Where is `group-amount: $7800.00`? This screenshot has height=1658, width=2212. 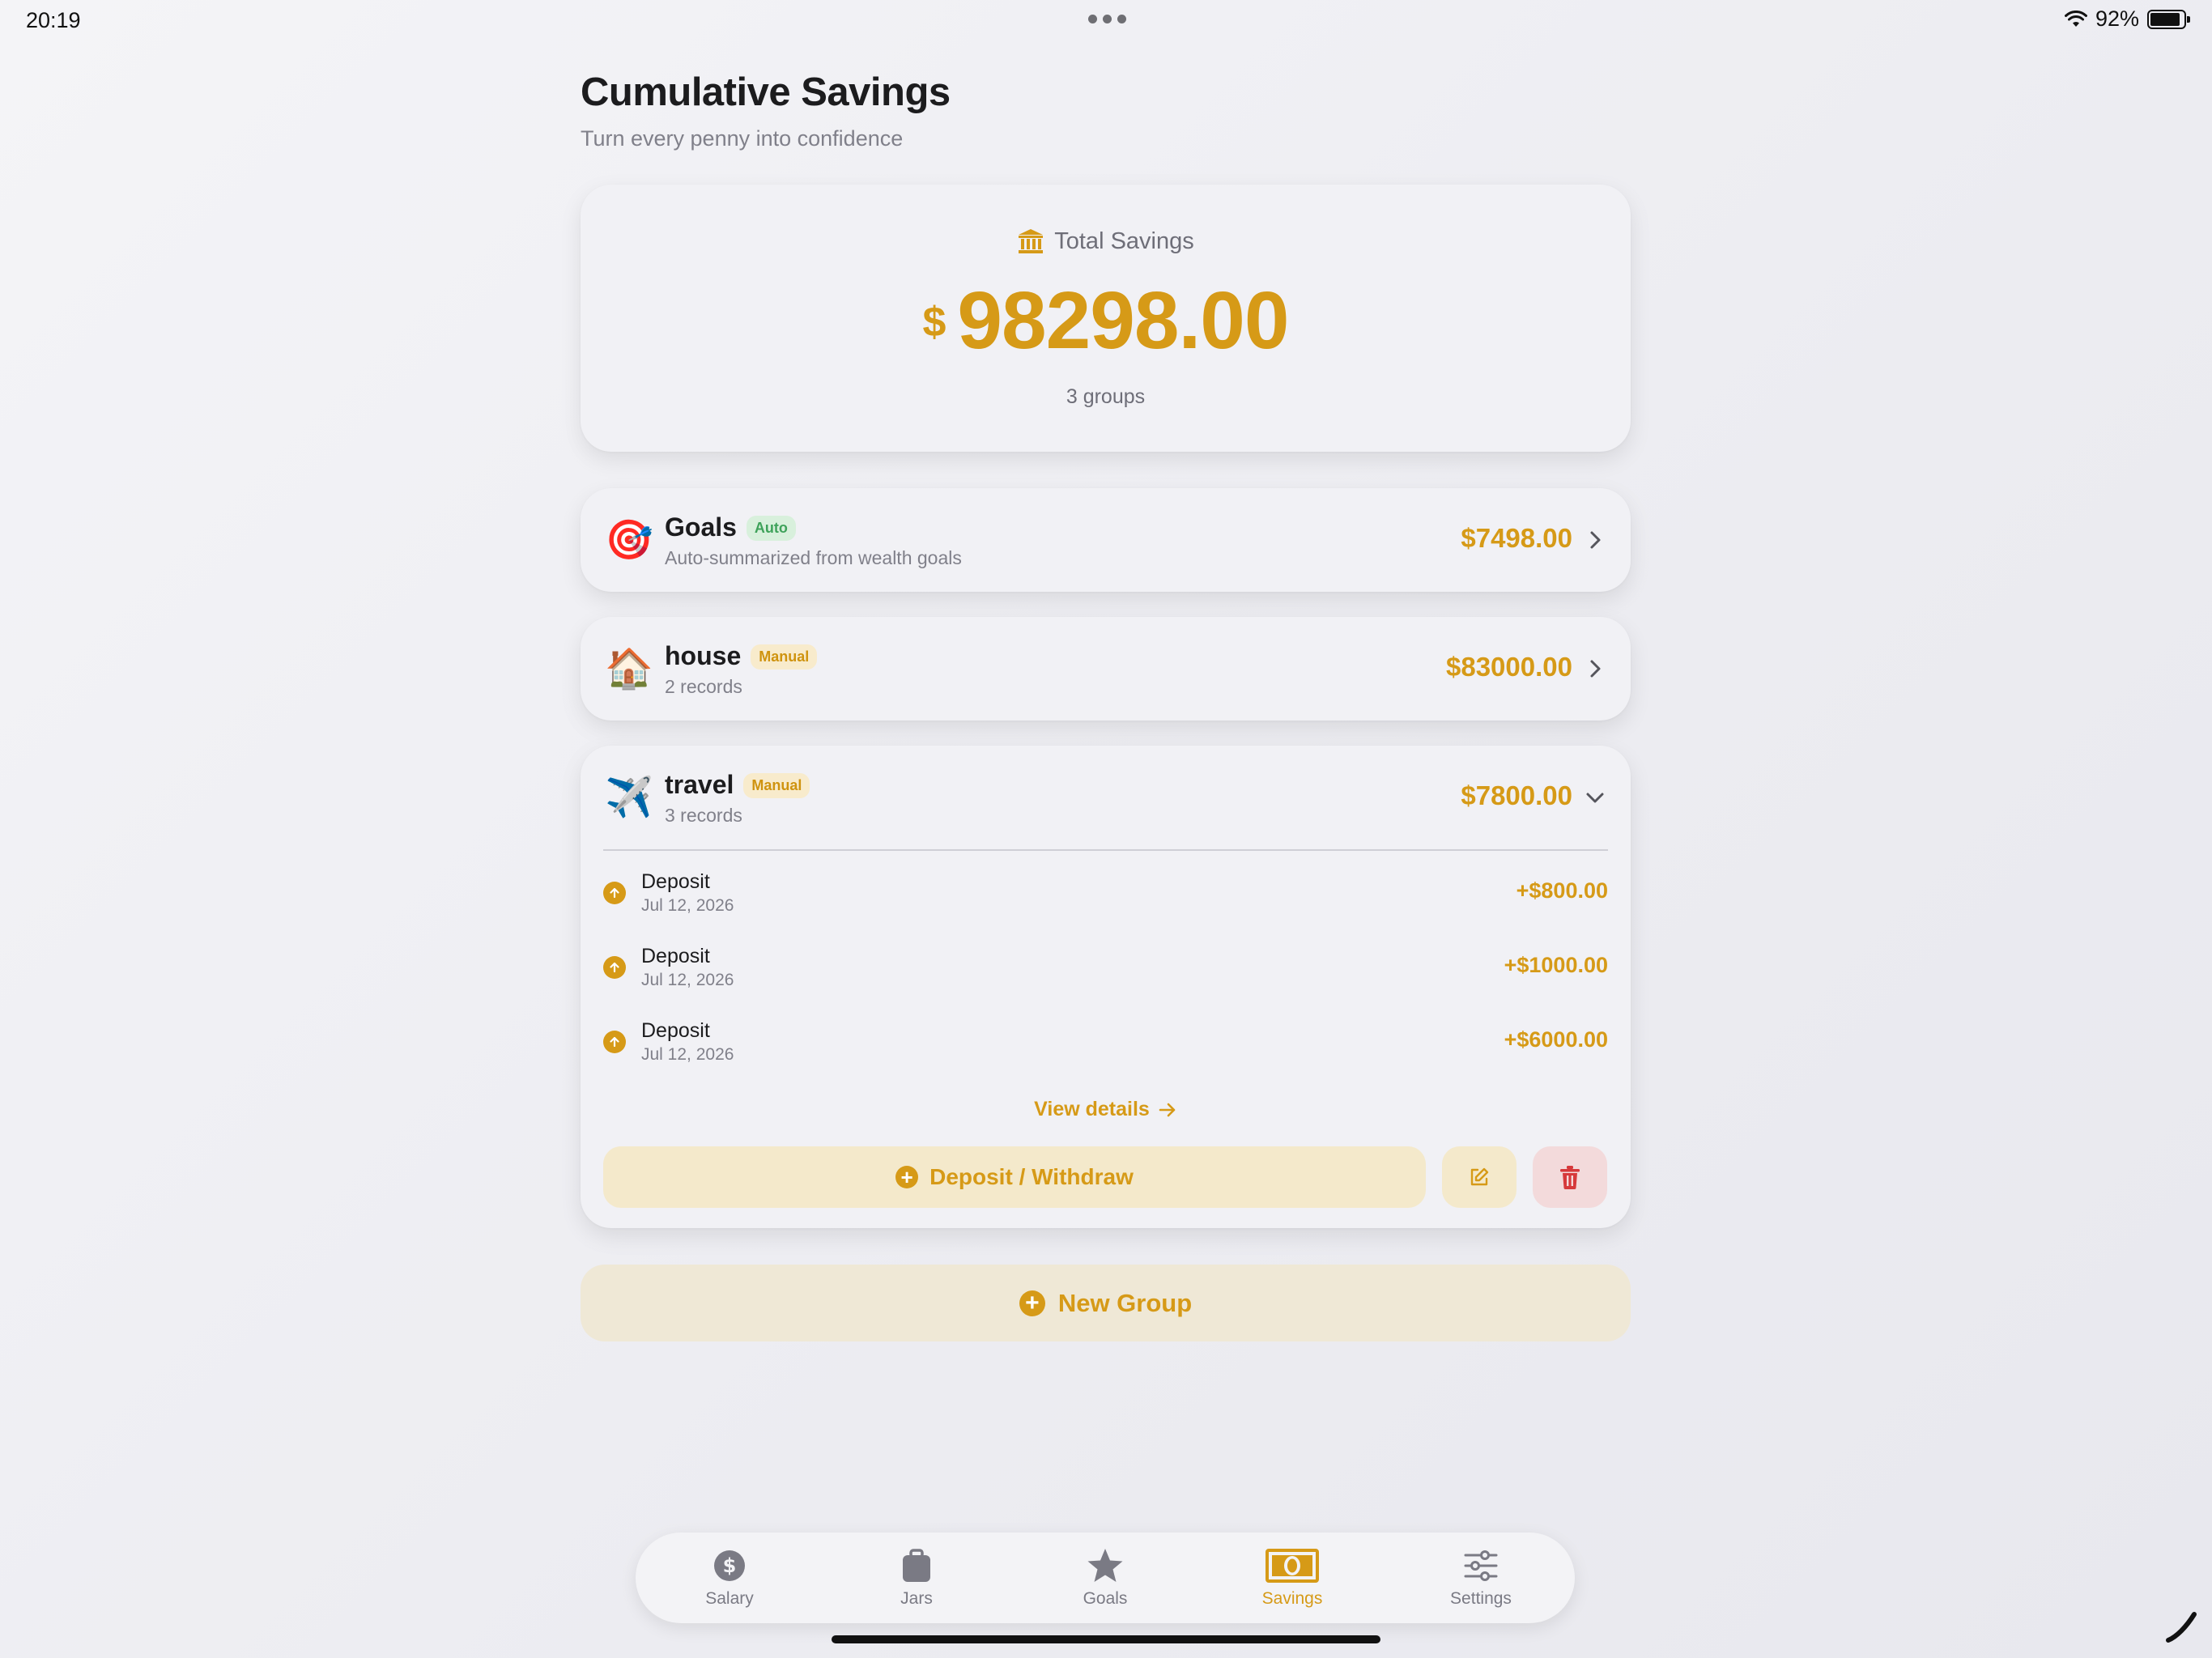 group-amount: $7800.00 is located at coordinates (1516, 795).